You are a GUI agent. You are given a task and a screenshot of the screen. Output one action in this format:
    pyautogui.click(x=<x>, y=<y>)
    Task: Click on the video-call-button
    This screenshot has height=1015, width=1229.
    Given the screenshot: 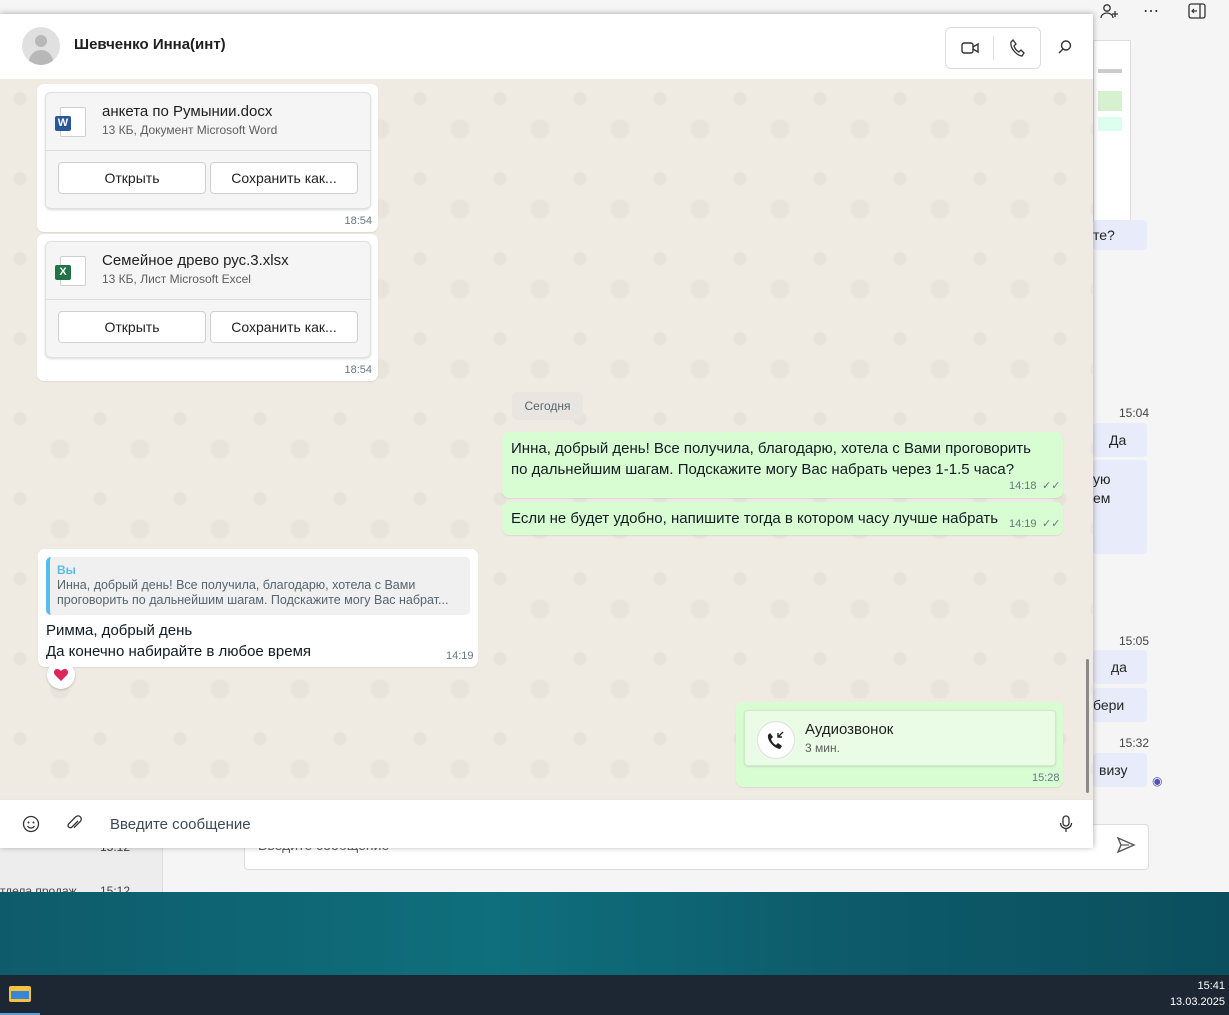 What is the action you would take?
    pyautogui.click(x=969, y=48)
    